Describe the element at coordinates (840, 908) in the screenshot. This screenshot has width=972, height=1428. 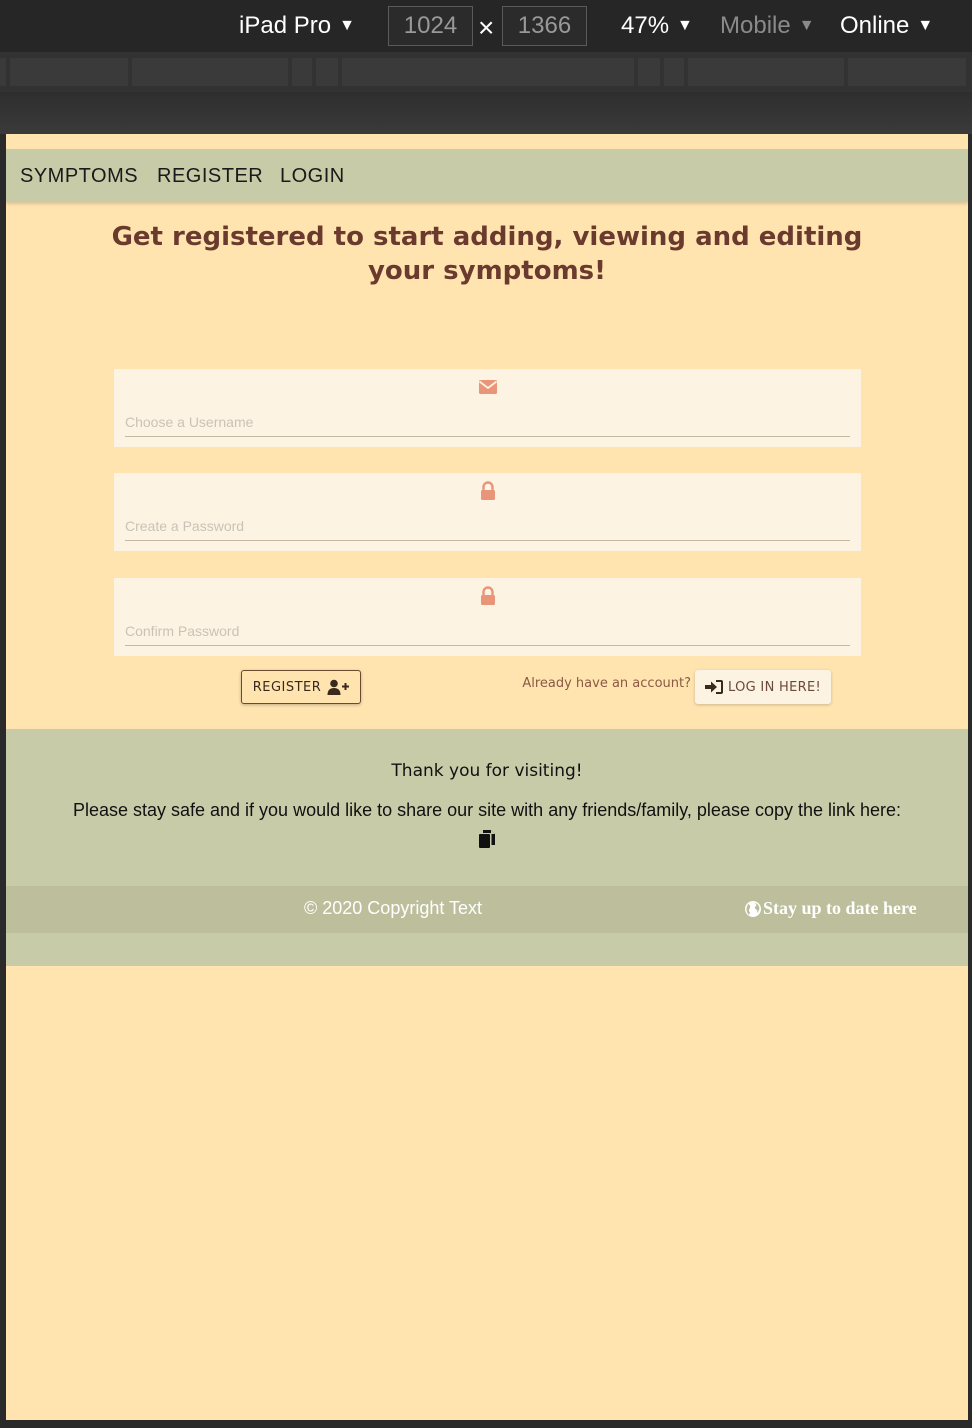
I see `stay-updated-label: Stay up to date here` at that location.